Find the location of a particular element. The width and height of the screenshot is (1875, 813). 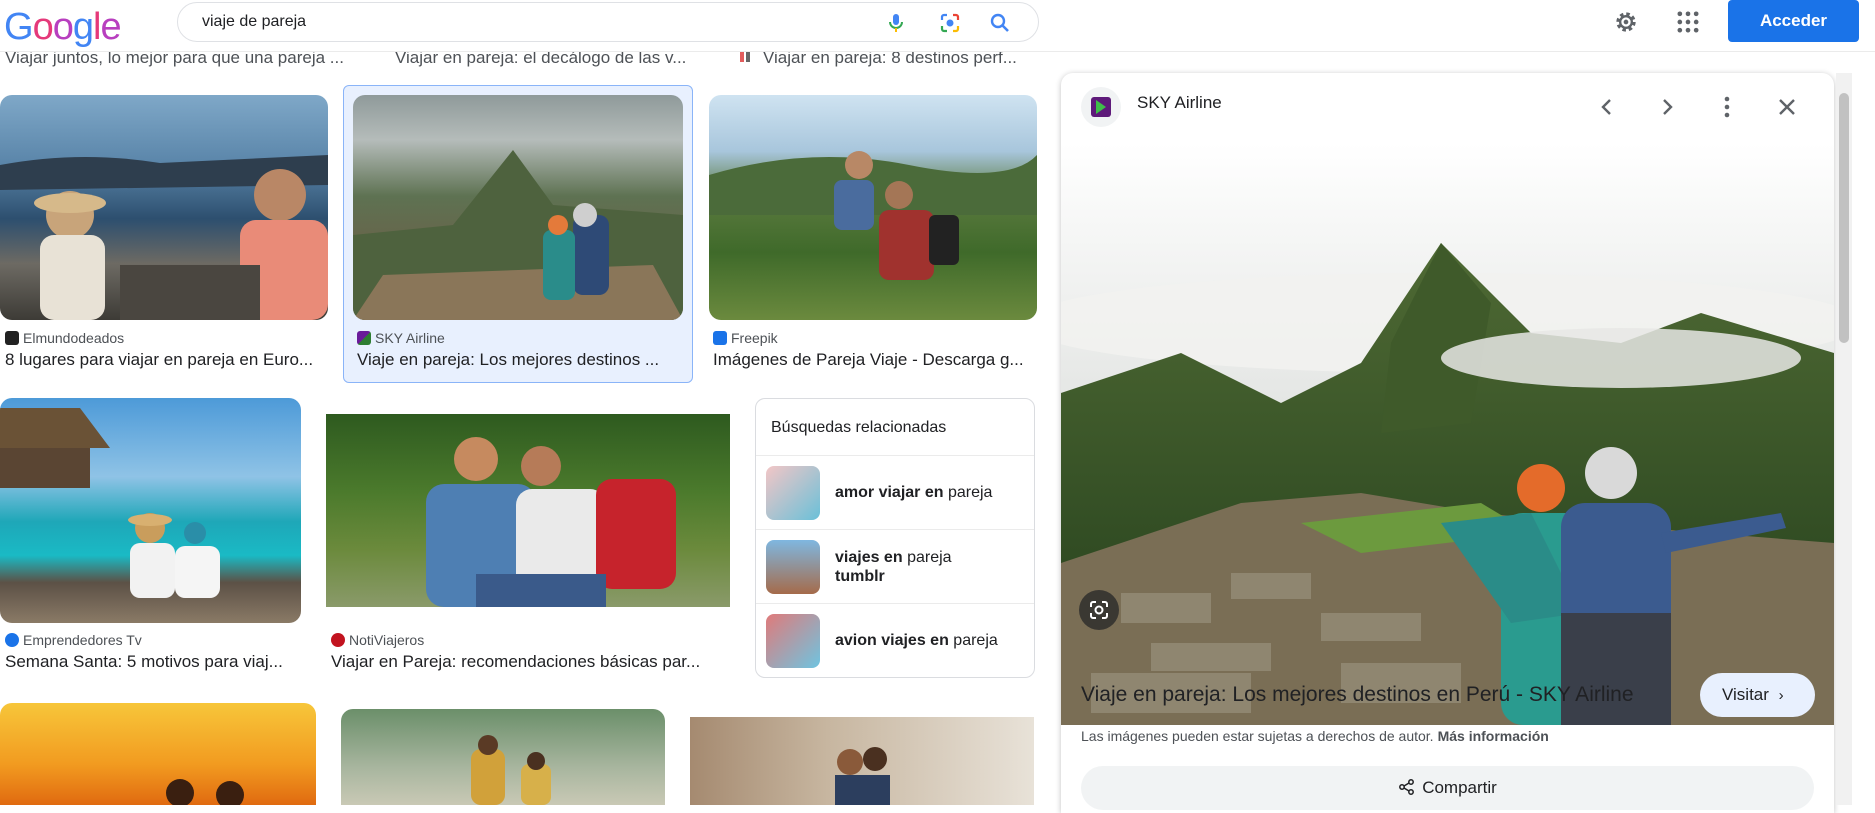

related-search-item: avion viajes en pareja is located at coordinates (895, 640).